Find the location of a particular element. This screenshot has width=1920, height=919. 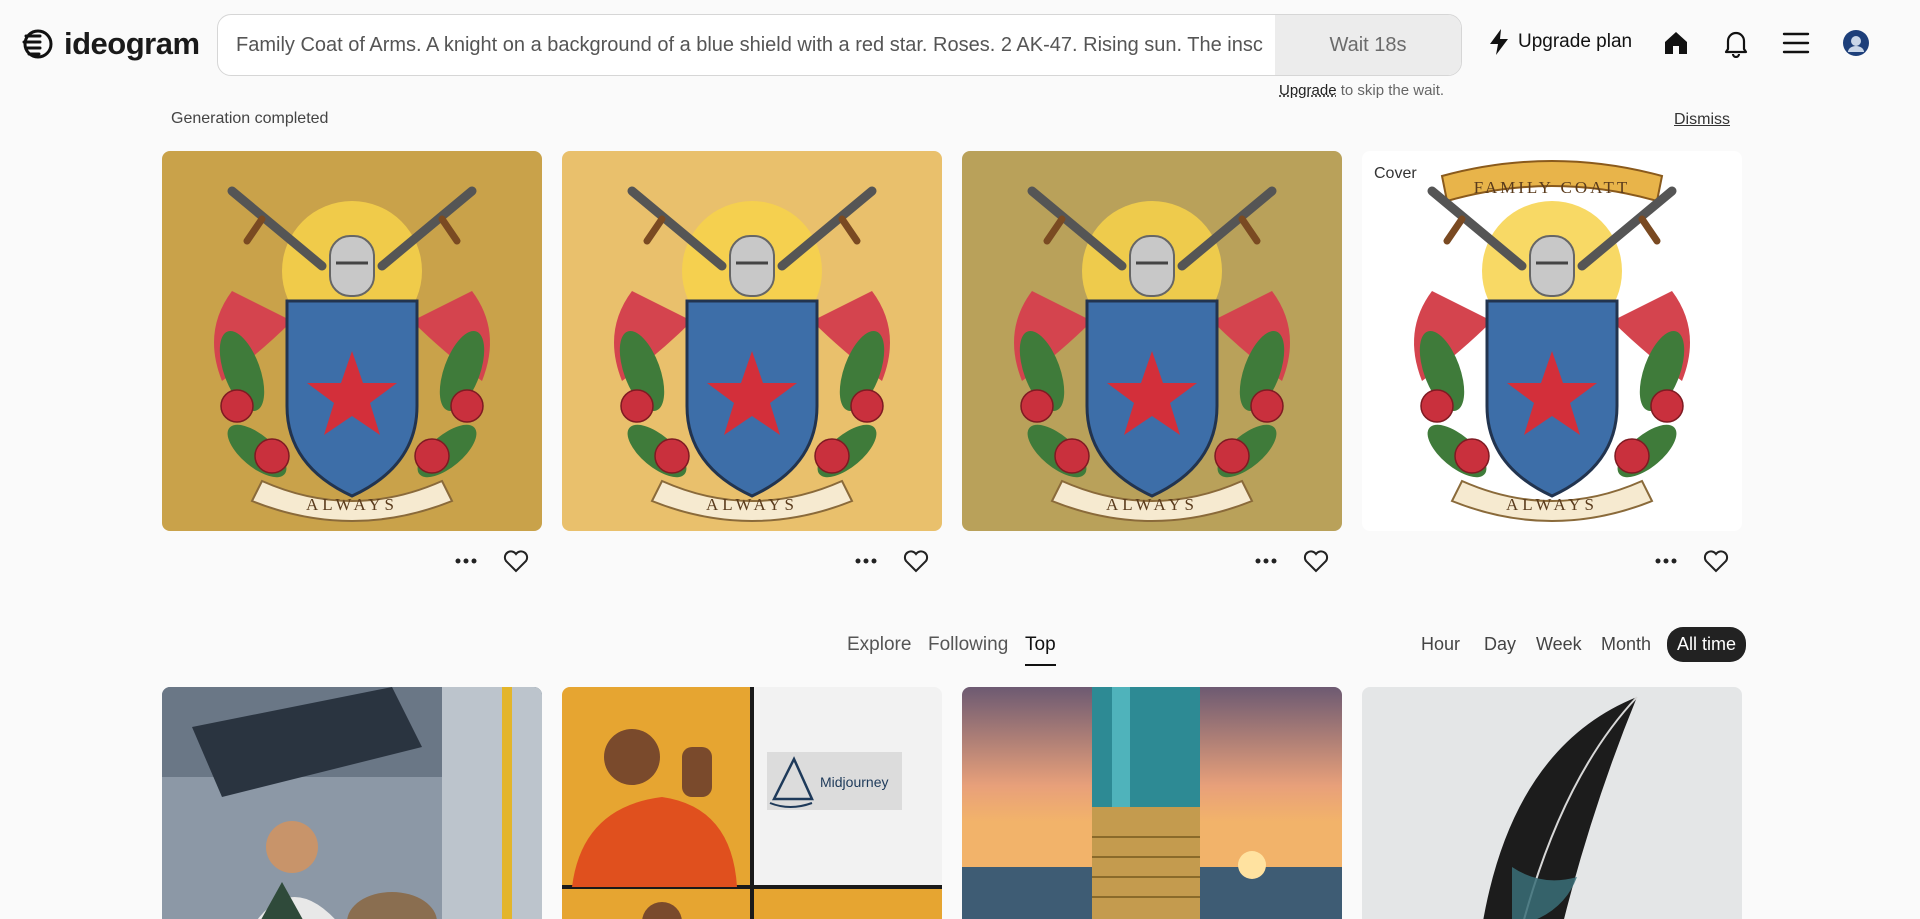

feather-image is located at coordinates (1552, 803).